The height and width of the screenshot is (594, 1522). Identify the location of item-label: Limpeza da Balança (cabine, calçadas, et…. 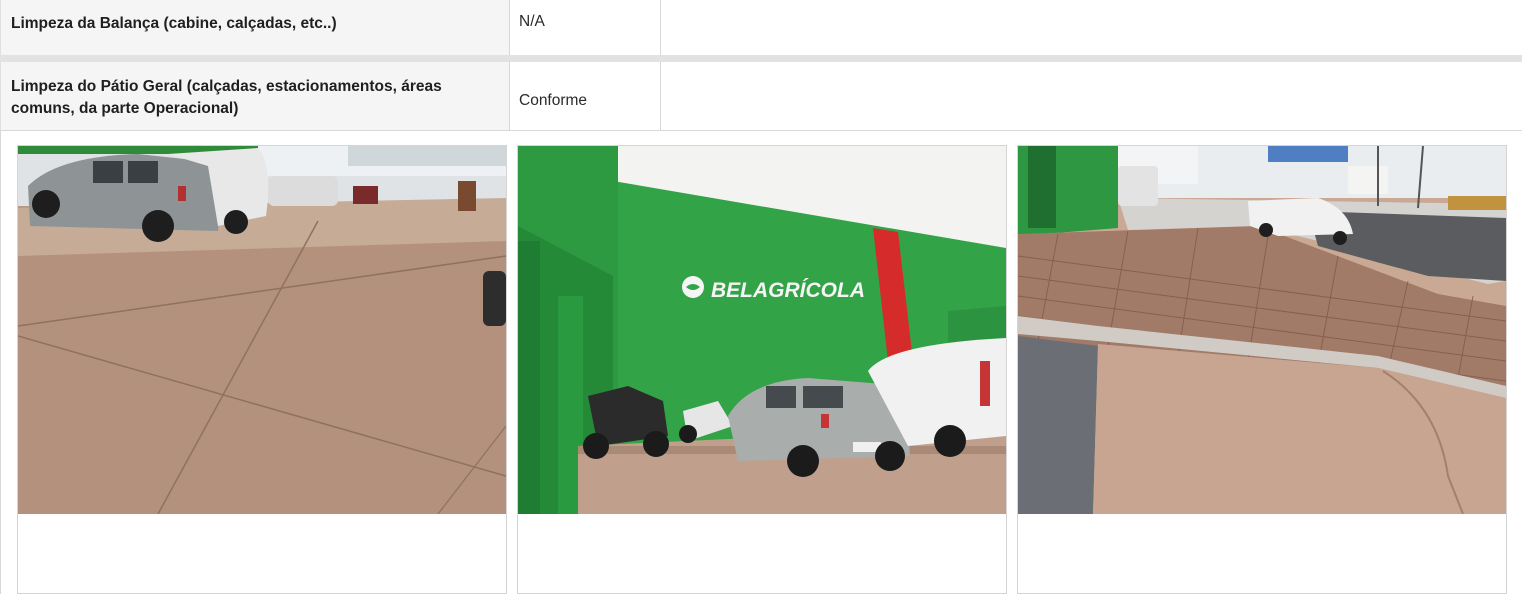
(255, 27).